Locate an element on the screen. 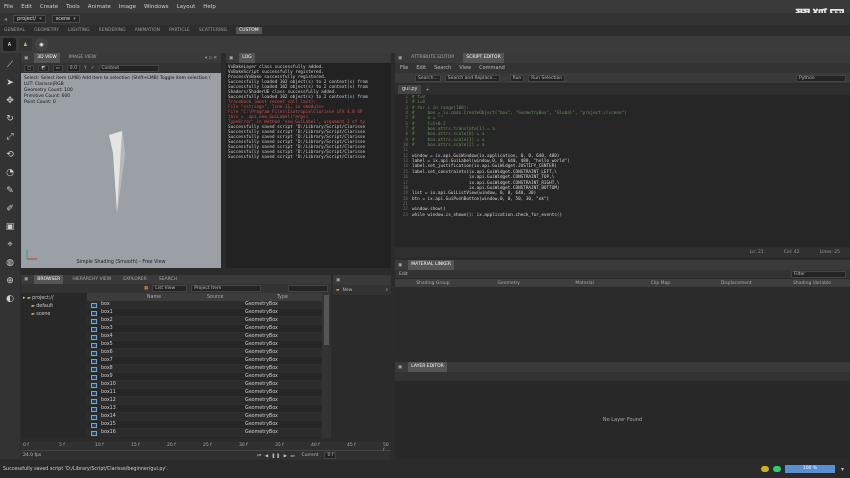 The image size is (850, 478). layer-lock-icon: ▣ is located at coordinates (400, 367).